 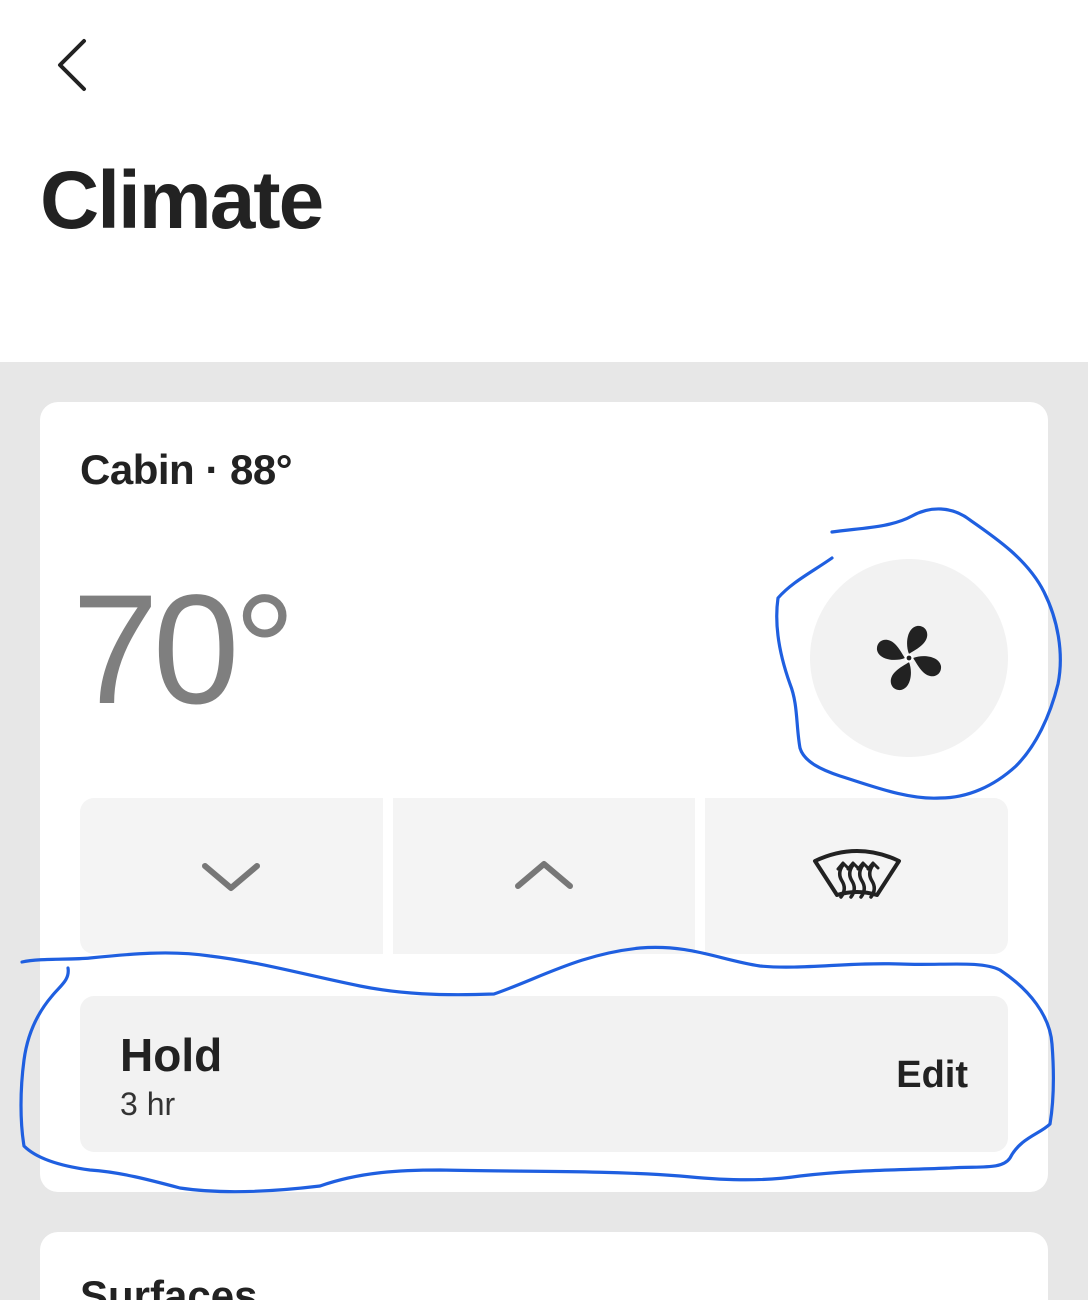 What do you see at coordinates (184, 650) in the screenshot?
I see `set-temperature: 70°` at bounding box center [184, 650].